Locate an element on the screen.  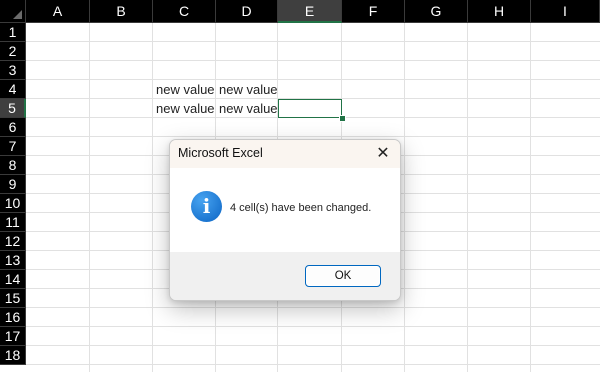
cell-c5: new value is located at coordinates (185, 108).